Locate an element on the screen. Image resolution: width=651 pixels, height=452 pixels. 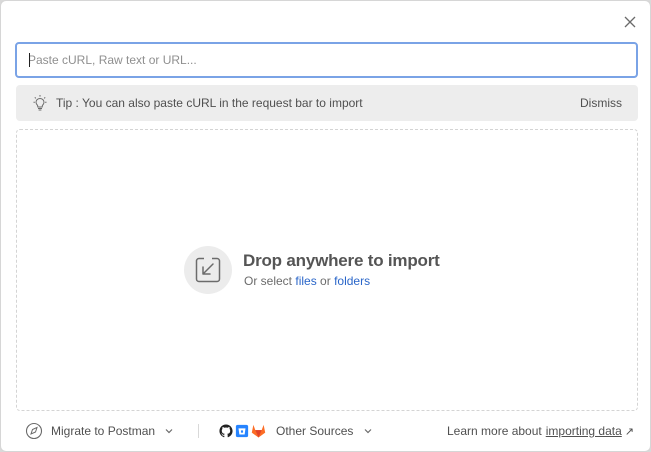
footer-divider is located at coordinates (198, 431).